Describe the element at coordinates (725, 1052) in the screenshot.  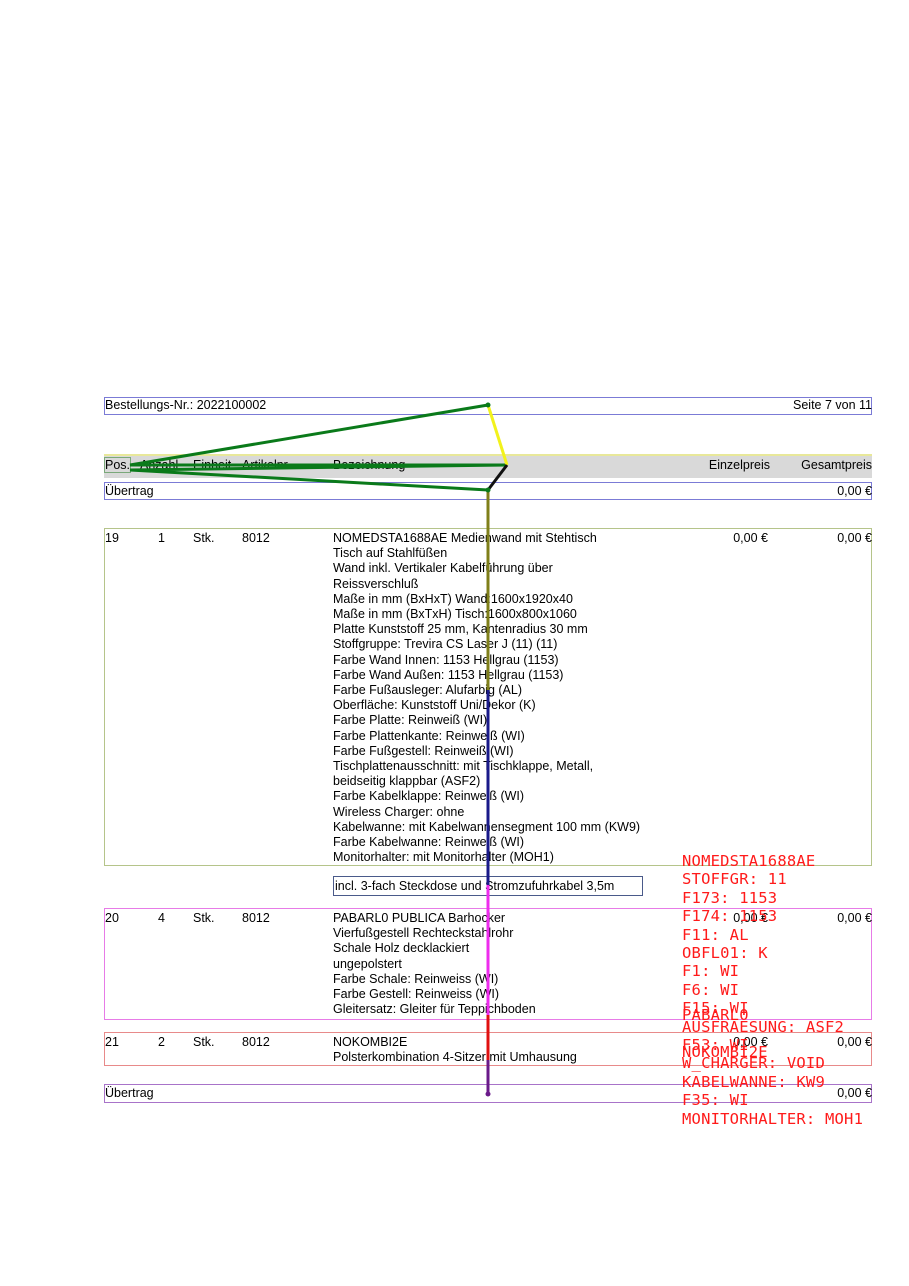
I see `overlay-code-nokombi2e: NOKOMBI2E` at that location.